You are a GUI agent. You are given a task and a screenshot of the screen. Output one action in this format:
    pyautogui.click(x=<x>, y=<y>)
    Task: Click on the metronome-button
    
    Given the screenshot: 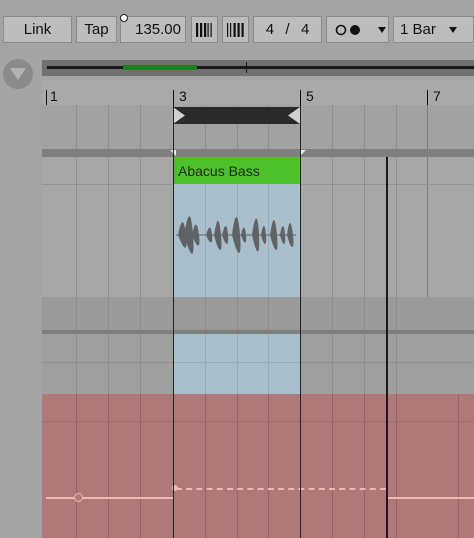 What is the action you would take?
    pyautogui.click(x=357, y=29)
    